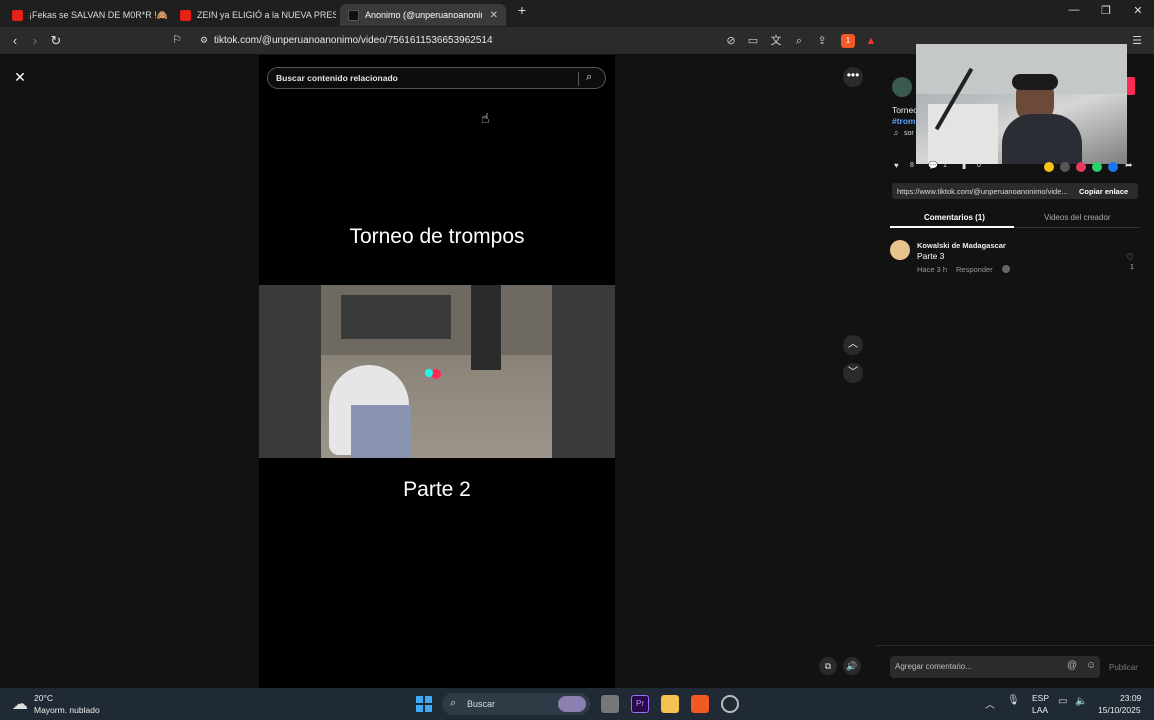  Describe the element at coordinates (900, 250) in the screenshot. I see `commenter-avatar` at that location.